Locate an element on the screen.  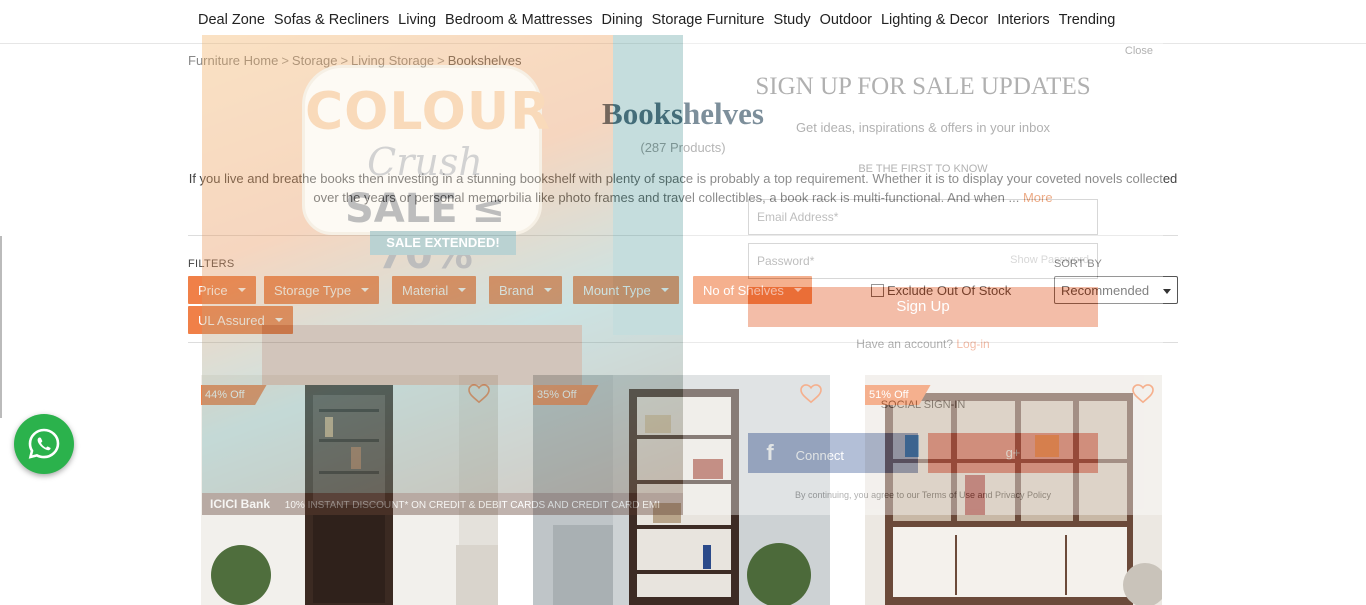
divider-bottom is located at coordinates (683, 342).